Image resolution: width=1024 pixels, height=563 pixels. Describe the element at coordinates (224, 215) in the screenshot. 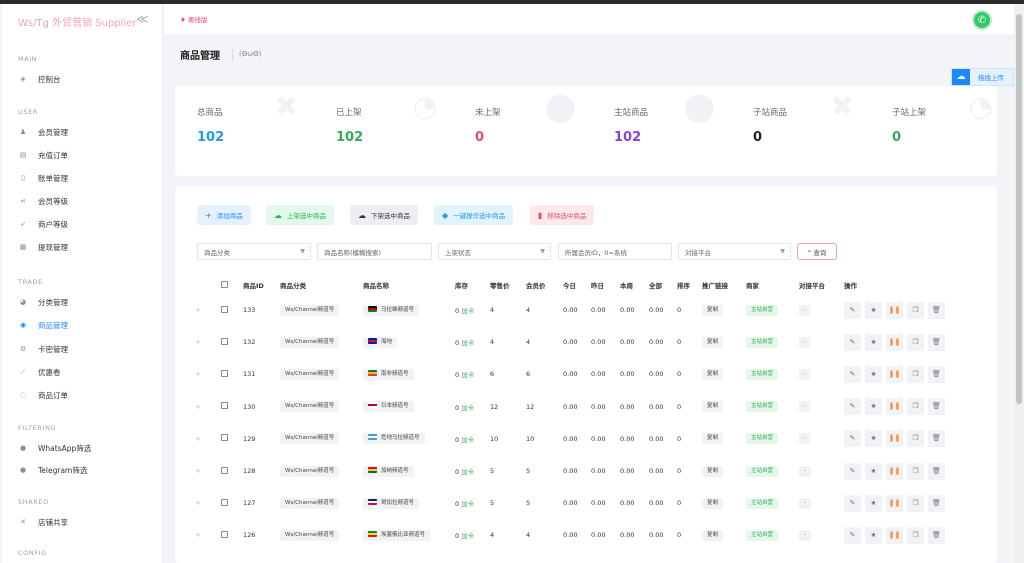

I see `add-product-button: + 添加商品` at that location.